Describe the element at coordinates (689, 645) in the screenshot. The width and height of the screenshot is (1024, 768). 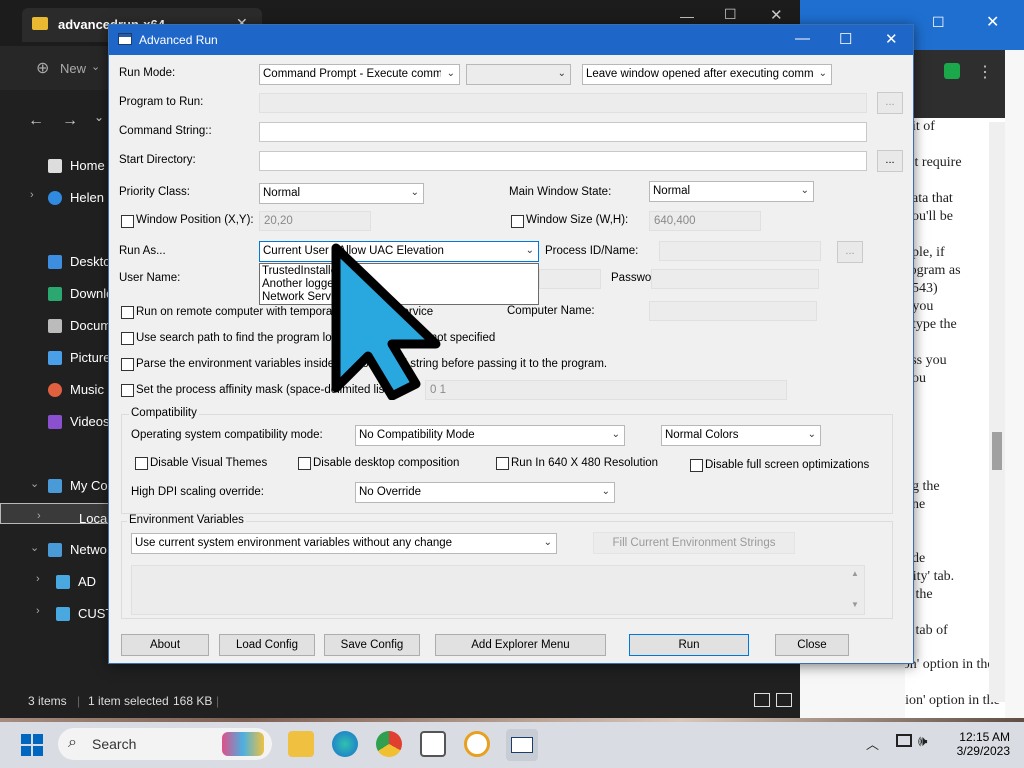
I see `run-button: Run` at that location.